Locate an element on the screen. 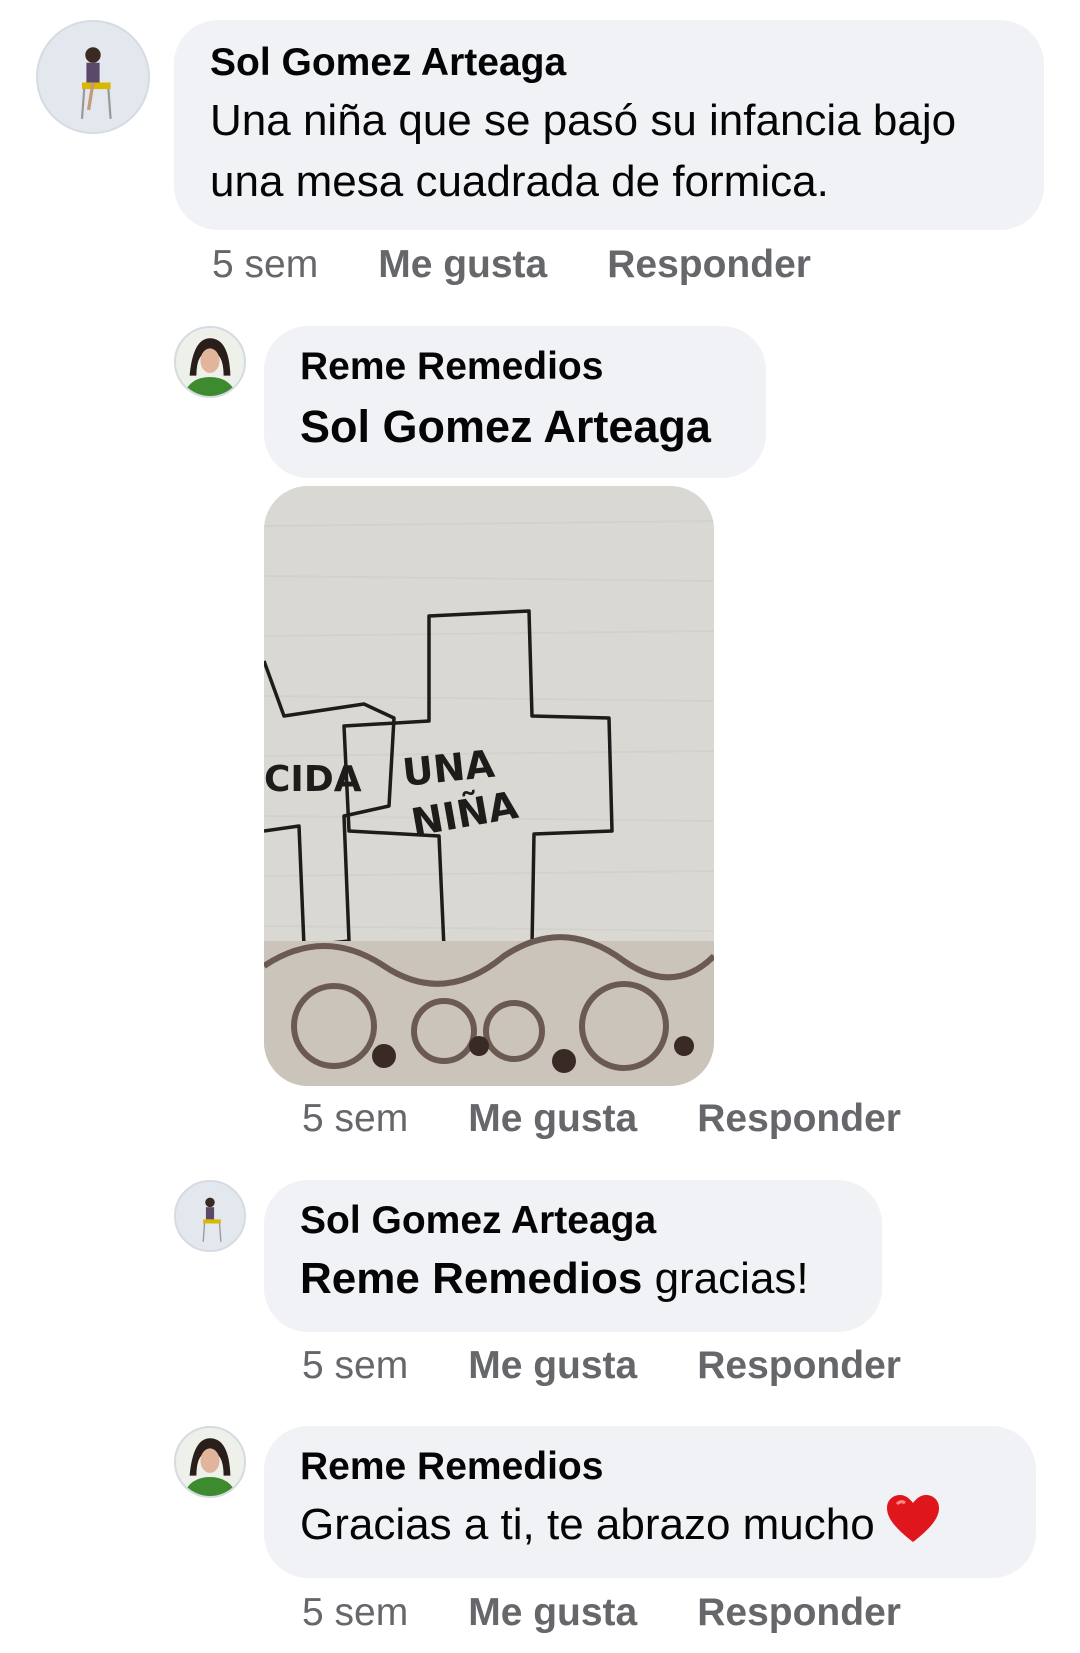 This screenshot has height=1653, width=1080. comment-body: Gracias a ti, te abrazo mucho is located at coordinates (587, 1524).